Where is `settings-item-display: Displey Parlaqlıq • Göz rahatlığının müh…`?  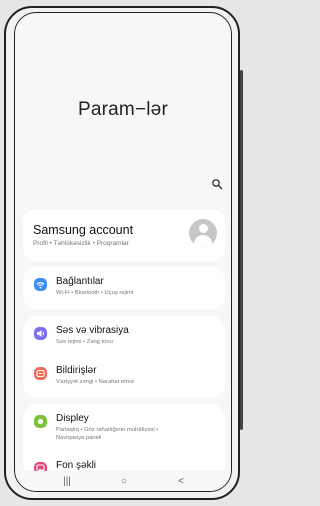 settings-item-display: Displey Parlaqlıq • Göz rahatlığının müh… is located at coordinates (124, 425).